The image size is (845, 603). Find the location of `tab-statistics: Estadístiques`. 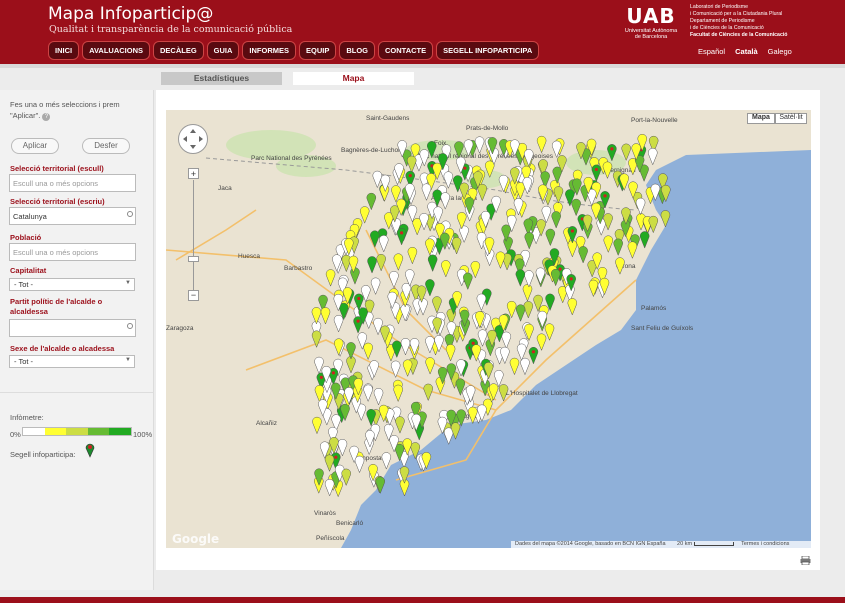

tab-statistics: Estadístiques is located at coordinates (221, 78).